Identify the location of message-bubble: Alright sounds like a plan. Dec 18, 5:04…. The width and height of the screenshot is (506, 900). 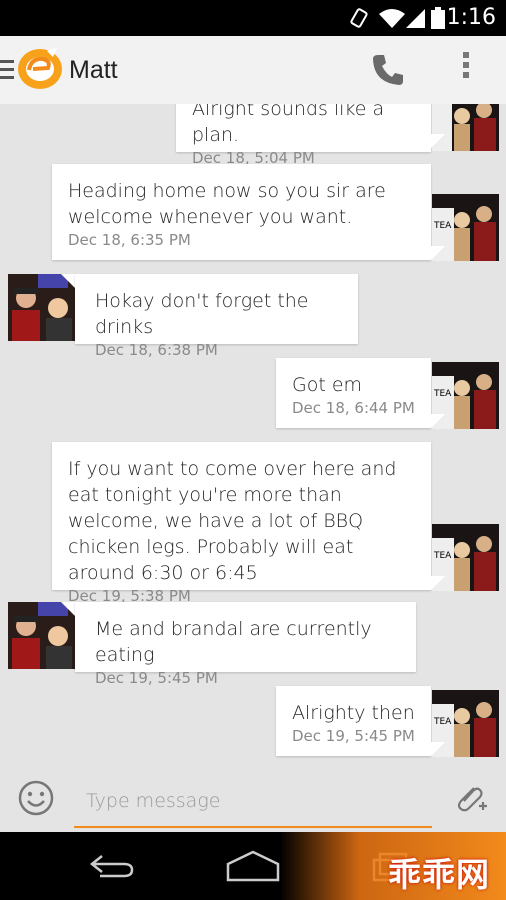
(303, 135).